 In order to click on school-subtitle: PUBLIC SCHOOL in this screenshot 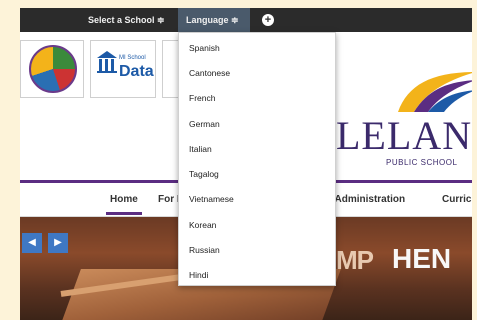, I will do `click(422, 162)`.